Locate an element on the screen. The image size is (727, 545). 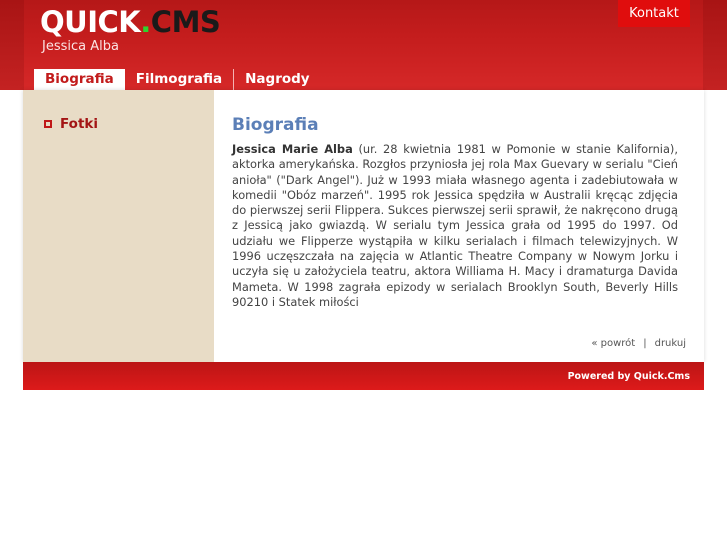
main-nav: Biografia Filmografia Nagrody is located at coordinates (177, 79).